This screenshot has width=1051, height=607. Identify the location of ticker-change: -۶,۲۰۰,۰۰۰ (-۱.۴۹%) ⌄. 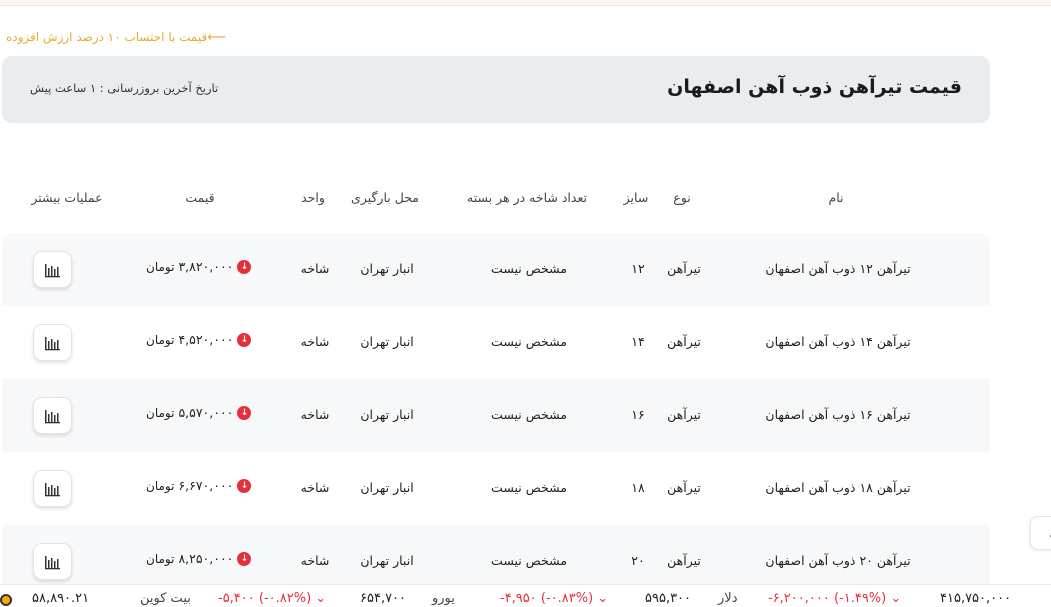
(835, 598).